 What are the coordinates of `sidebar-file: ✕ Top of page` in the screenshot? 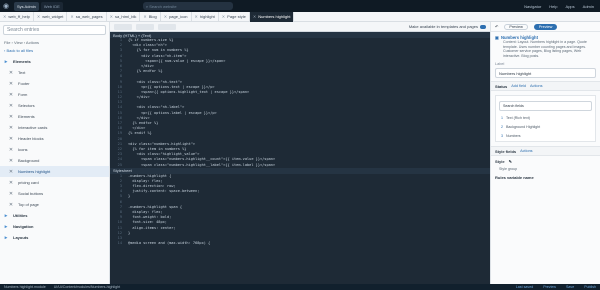 It's located at (54, 204).